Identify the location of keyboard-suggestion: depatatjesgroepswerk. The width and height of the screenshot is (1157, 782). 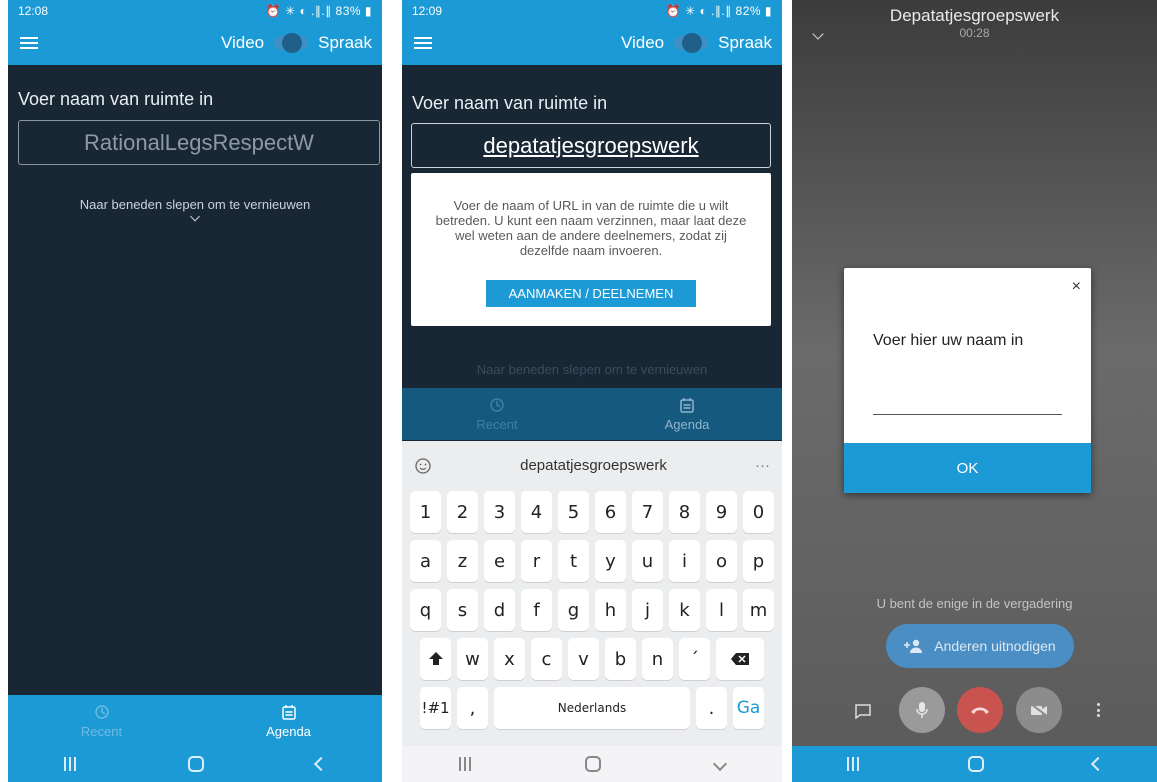
(593, 465).